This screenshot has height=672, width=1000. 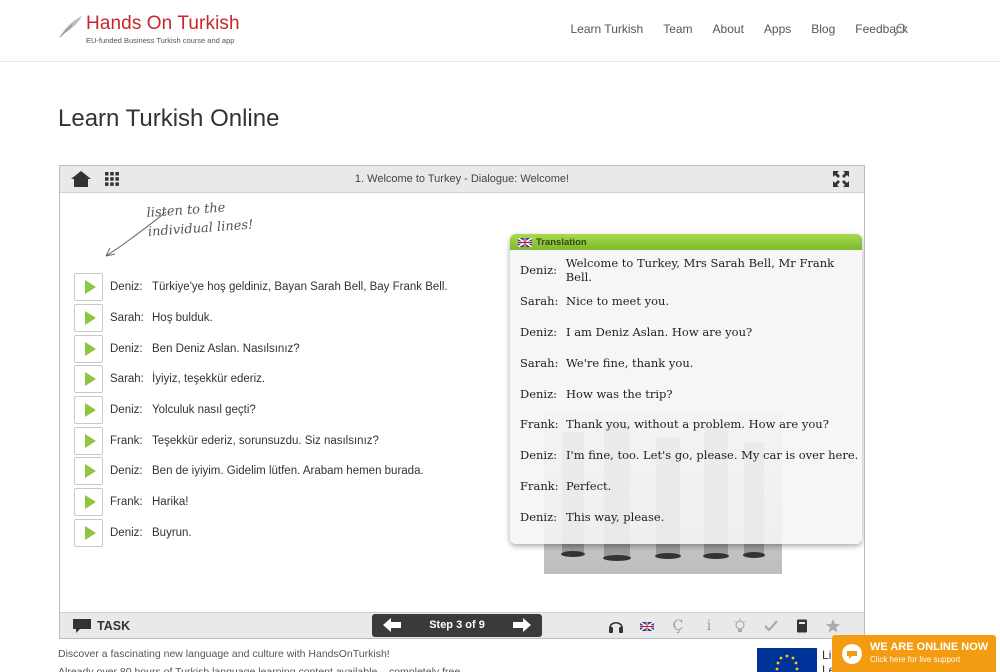 What do you see at coordinates (261, 533) in the screenshot?
I see `dialogue-line: Deniz: Buyrun.` at bounding box center [261, 533].